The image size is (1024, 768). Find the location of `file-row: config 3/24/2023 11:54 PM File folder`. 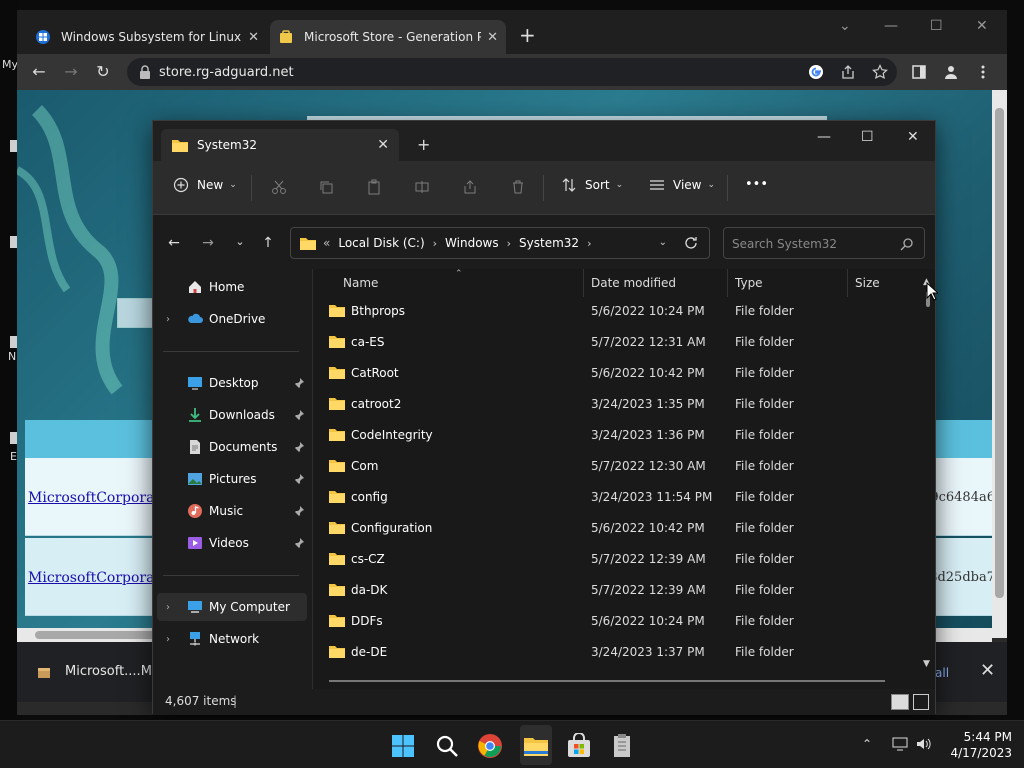

file-row: config 3/24/2023 11:54 PM File folder is located at coordinates (618, 497).